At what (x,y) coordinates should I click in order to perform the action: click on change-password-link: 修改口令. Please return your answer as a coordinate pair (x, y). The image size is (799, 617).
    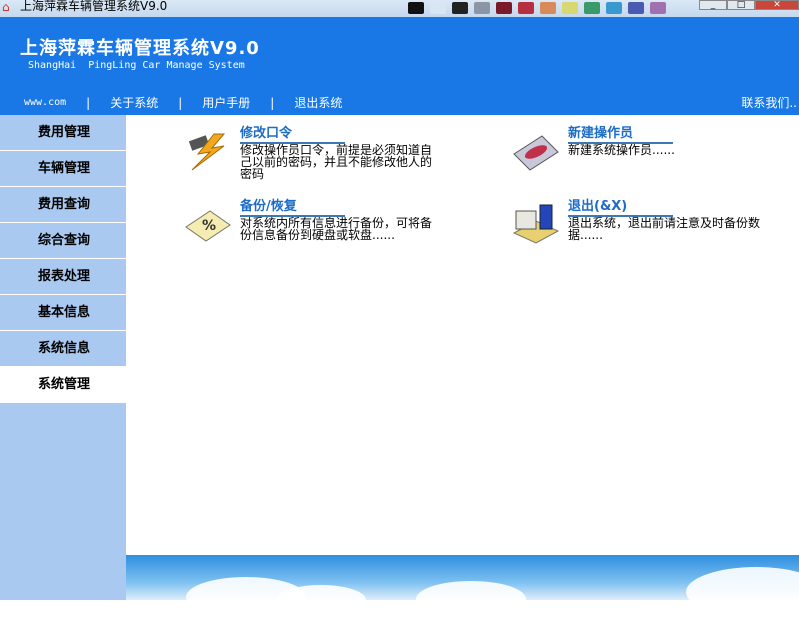
    Looking at the image, I should click on (292, 135).